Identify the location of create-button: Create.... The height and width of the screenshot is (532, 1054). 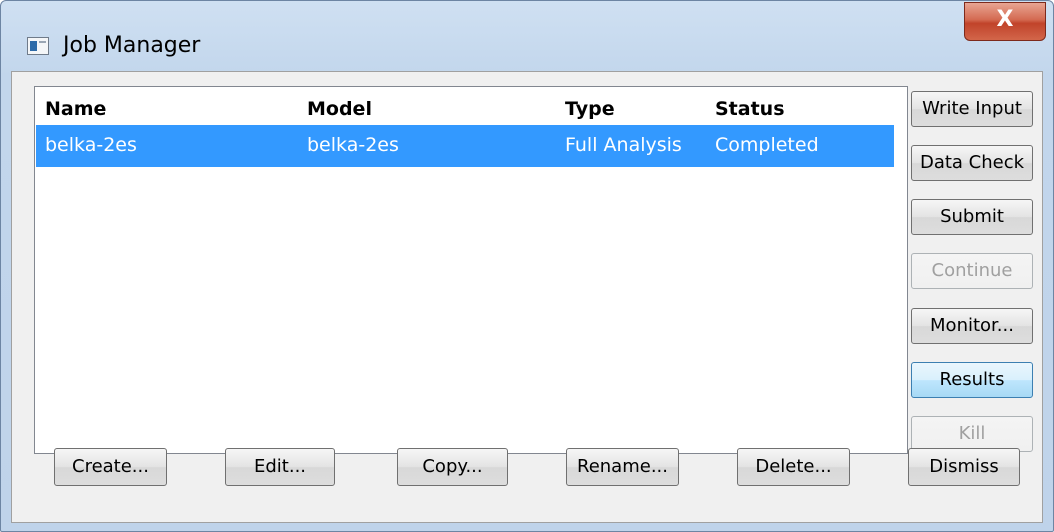
(110, 467).